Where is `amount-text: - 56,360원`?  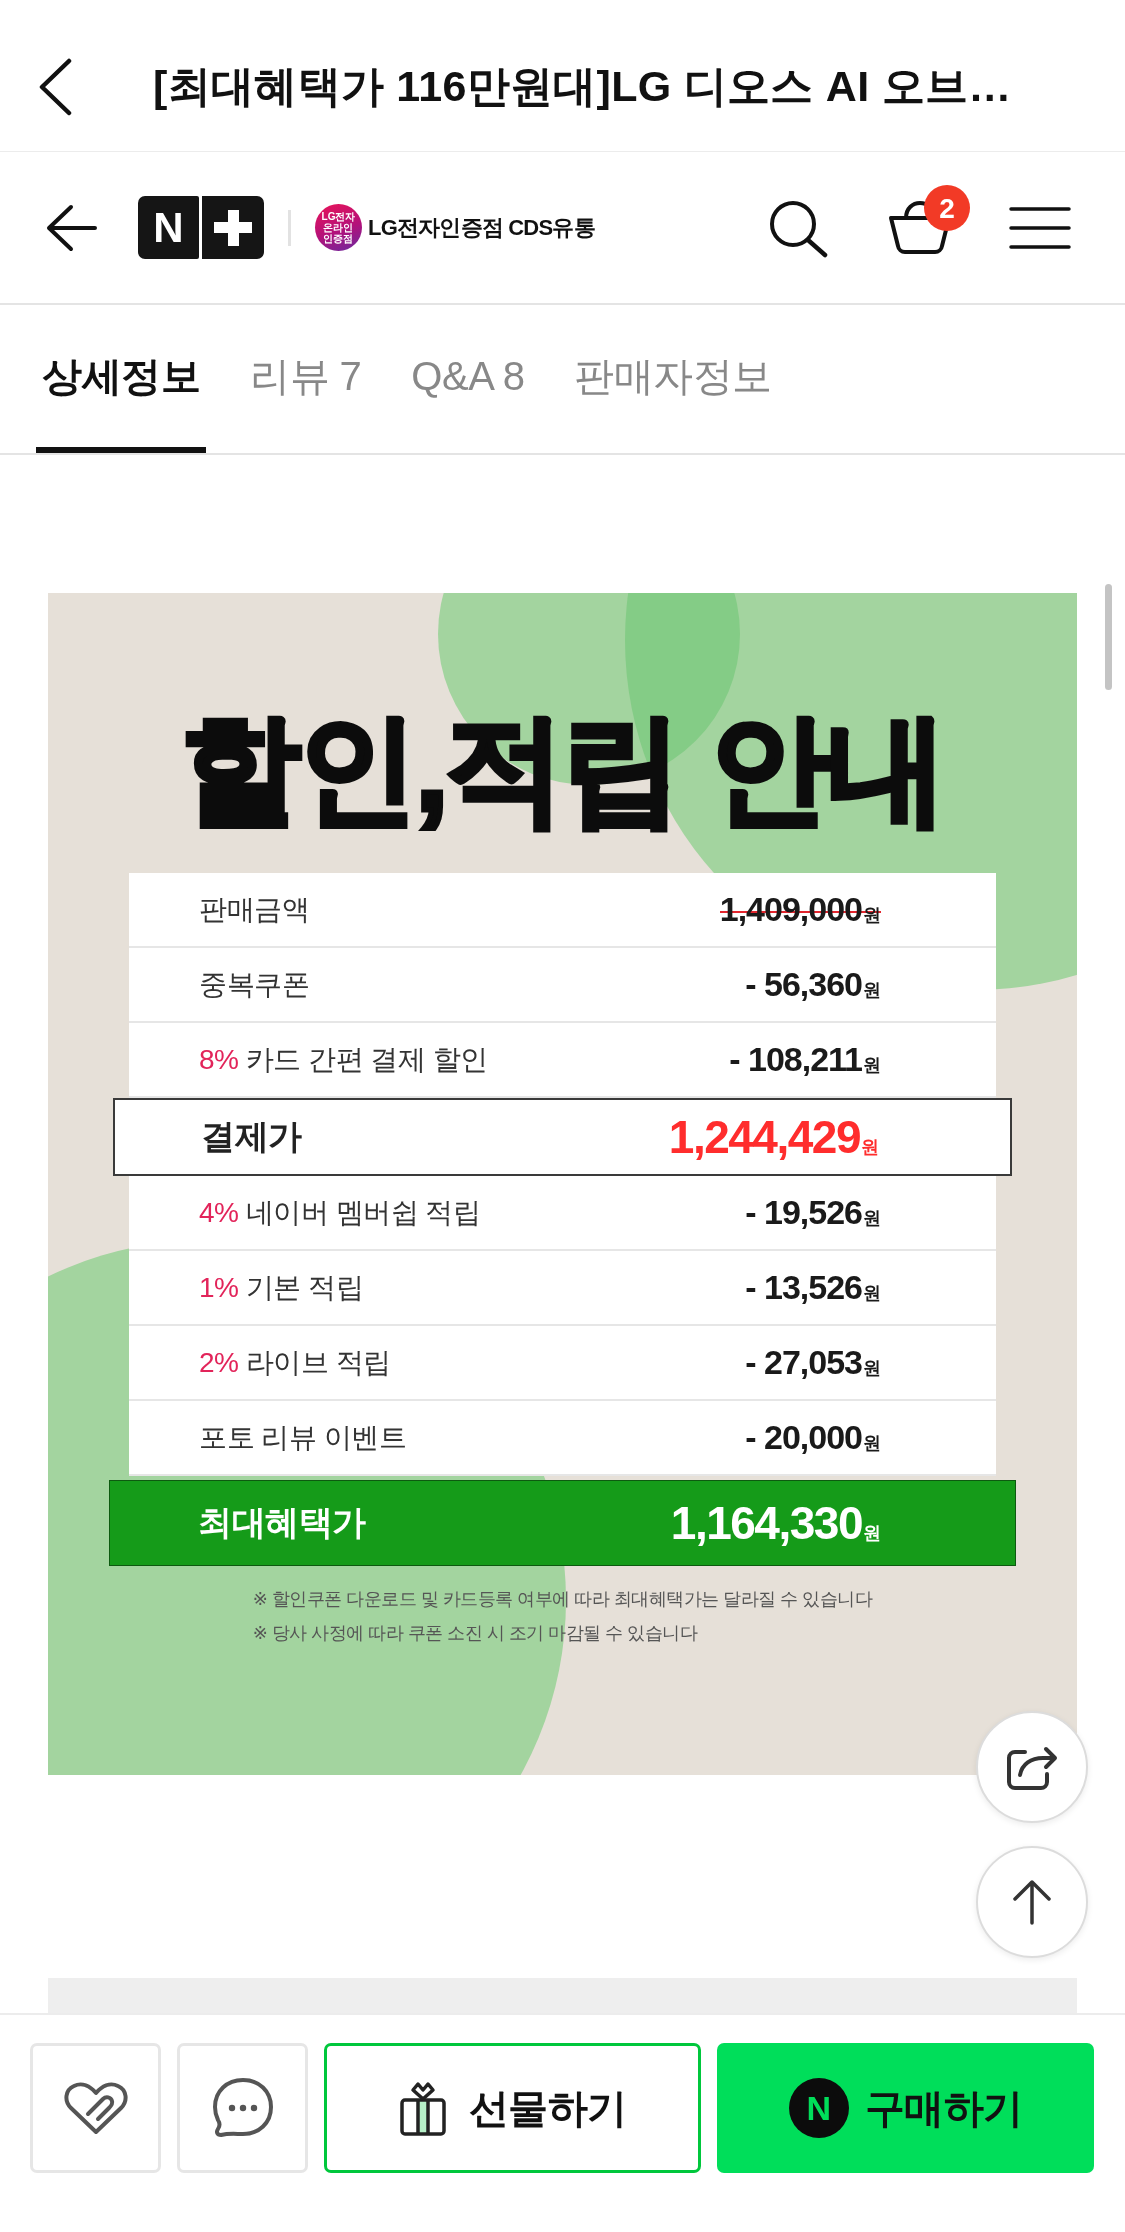
amount-text: - 56,360원 is located at coordinates (813, 984).